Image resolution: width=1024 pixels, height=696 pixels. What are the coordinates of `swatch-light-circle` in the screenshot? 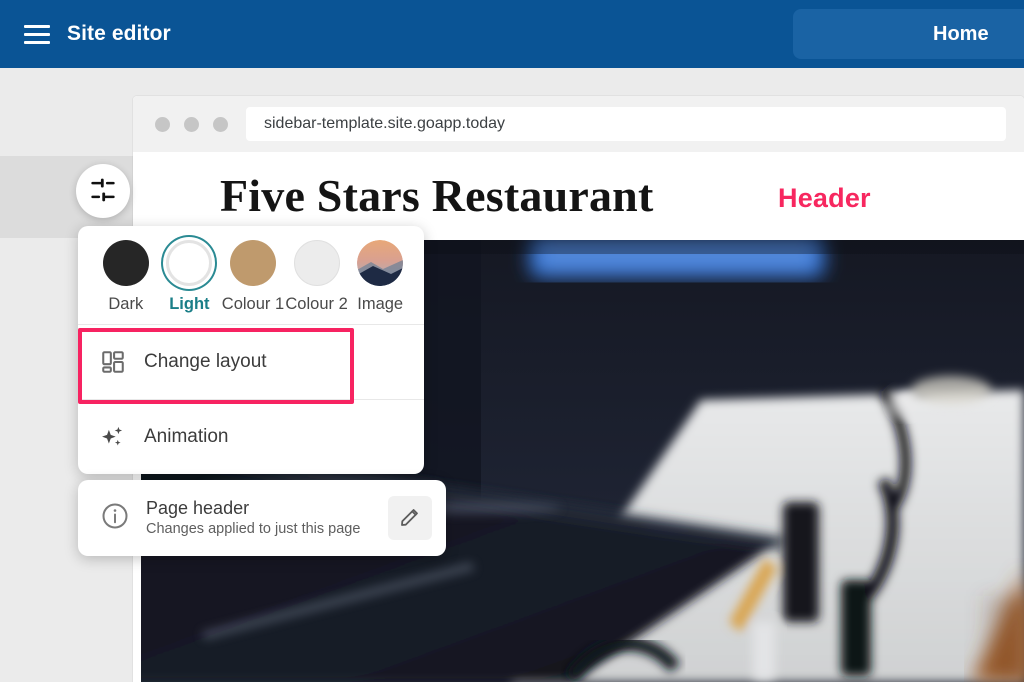 It's located at (189, 263).